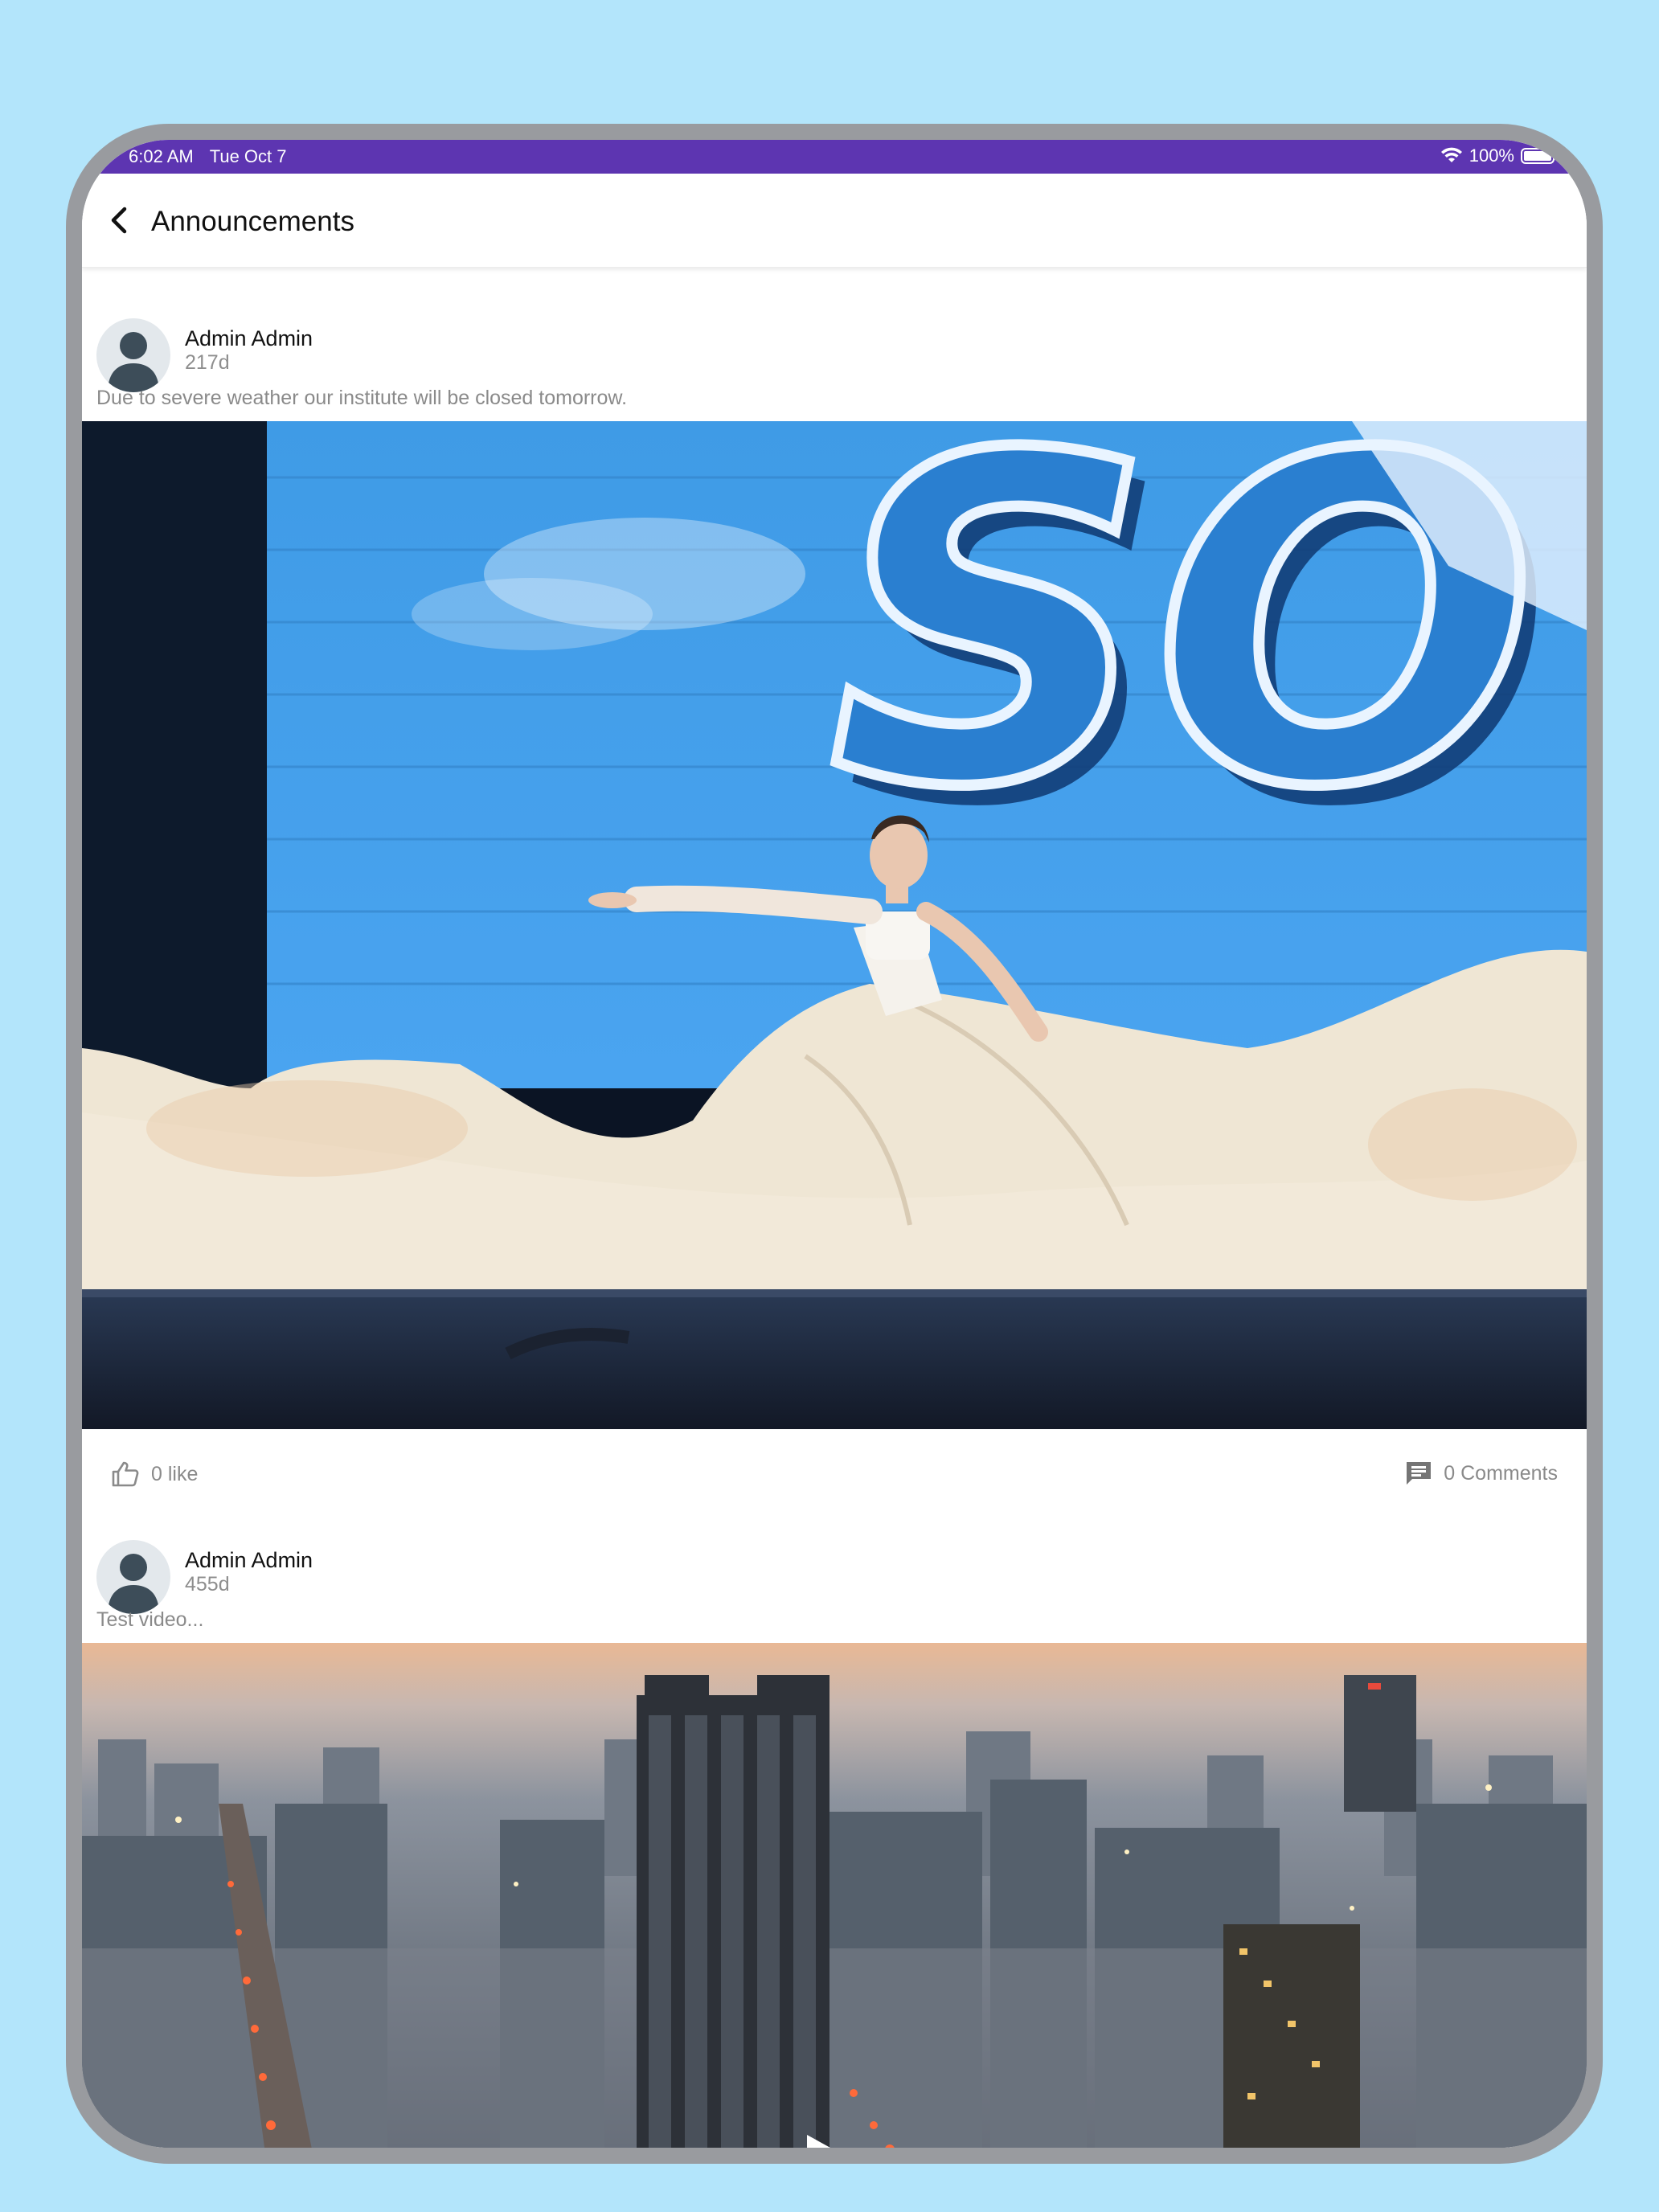 The width and height of the screenshot is (1659, 2212). I want to click on app-bar: Announcements, so click(834, 221).